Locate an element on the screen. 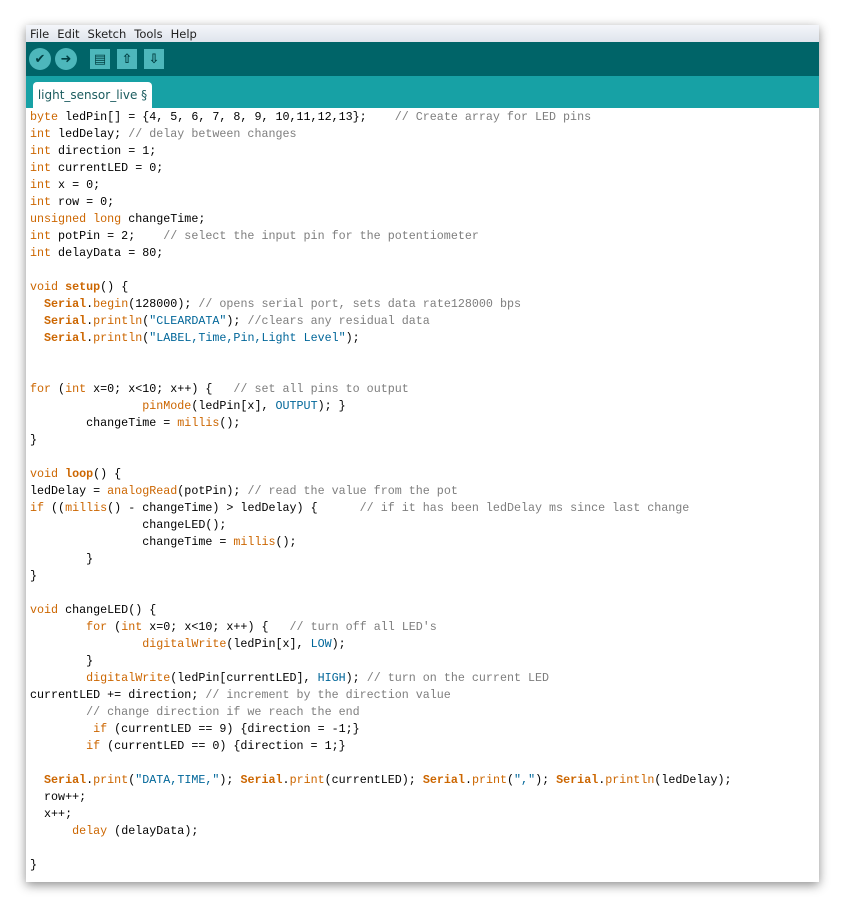 This screenshot has width=845, height=909. arrow-down-icon: ⇩ is located at coordinates (154, 59).